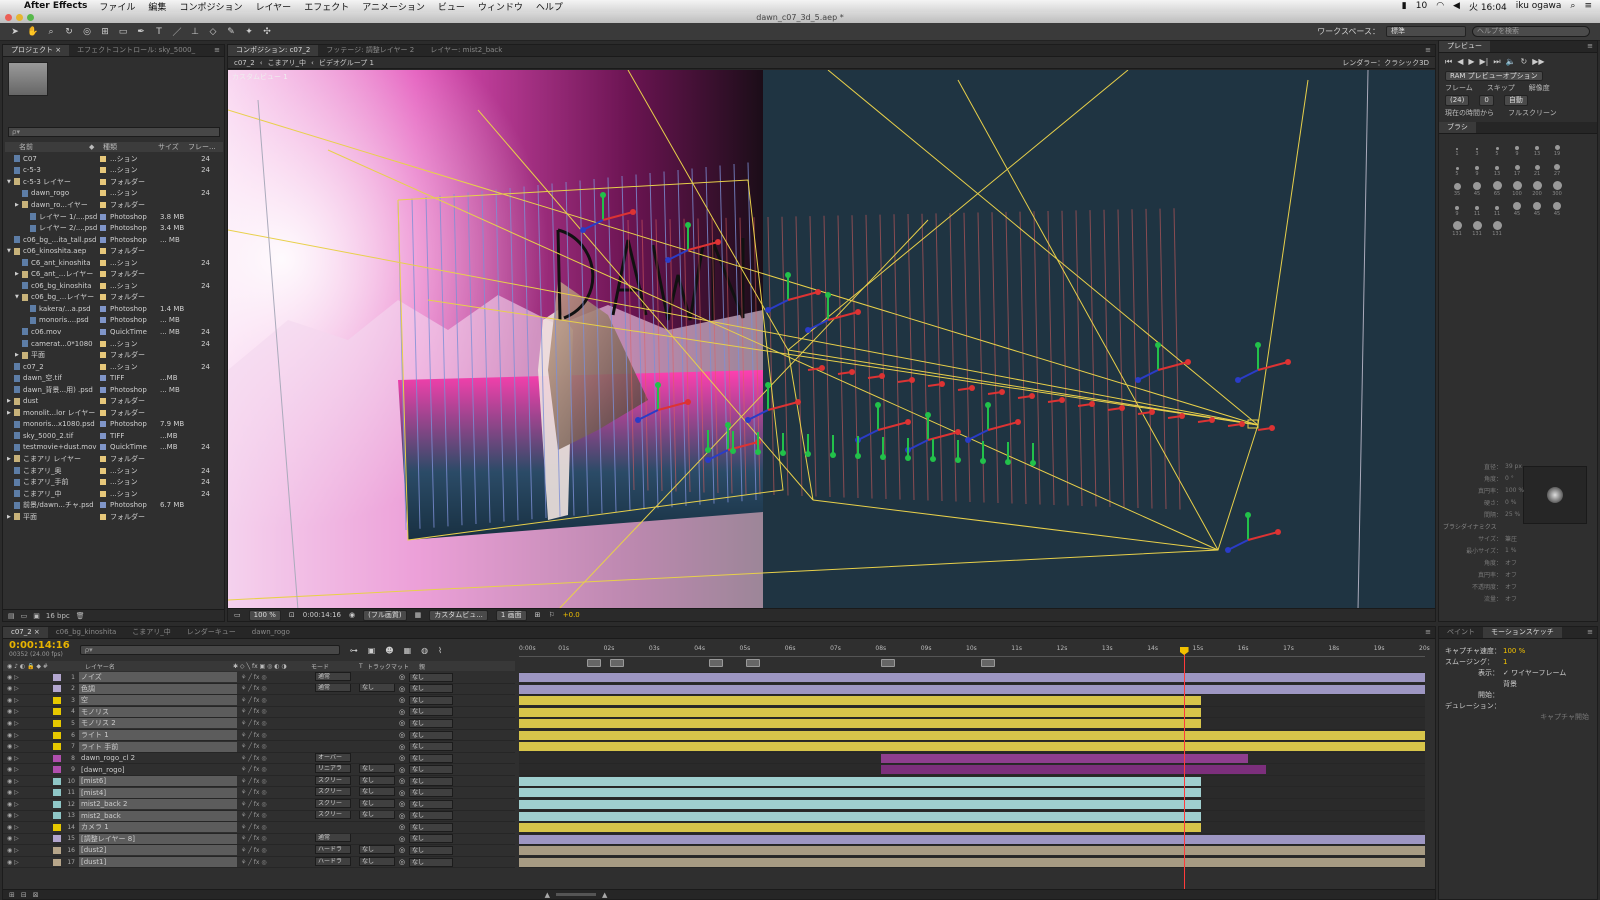 The width and height of the screenshot is (1600, 900). I want to click on blend-mode-dropdown: 通常, so click(333, 676).